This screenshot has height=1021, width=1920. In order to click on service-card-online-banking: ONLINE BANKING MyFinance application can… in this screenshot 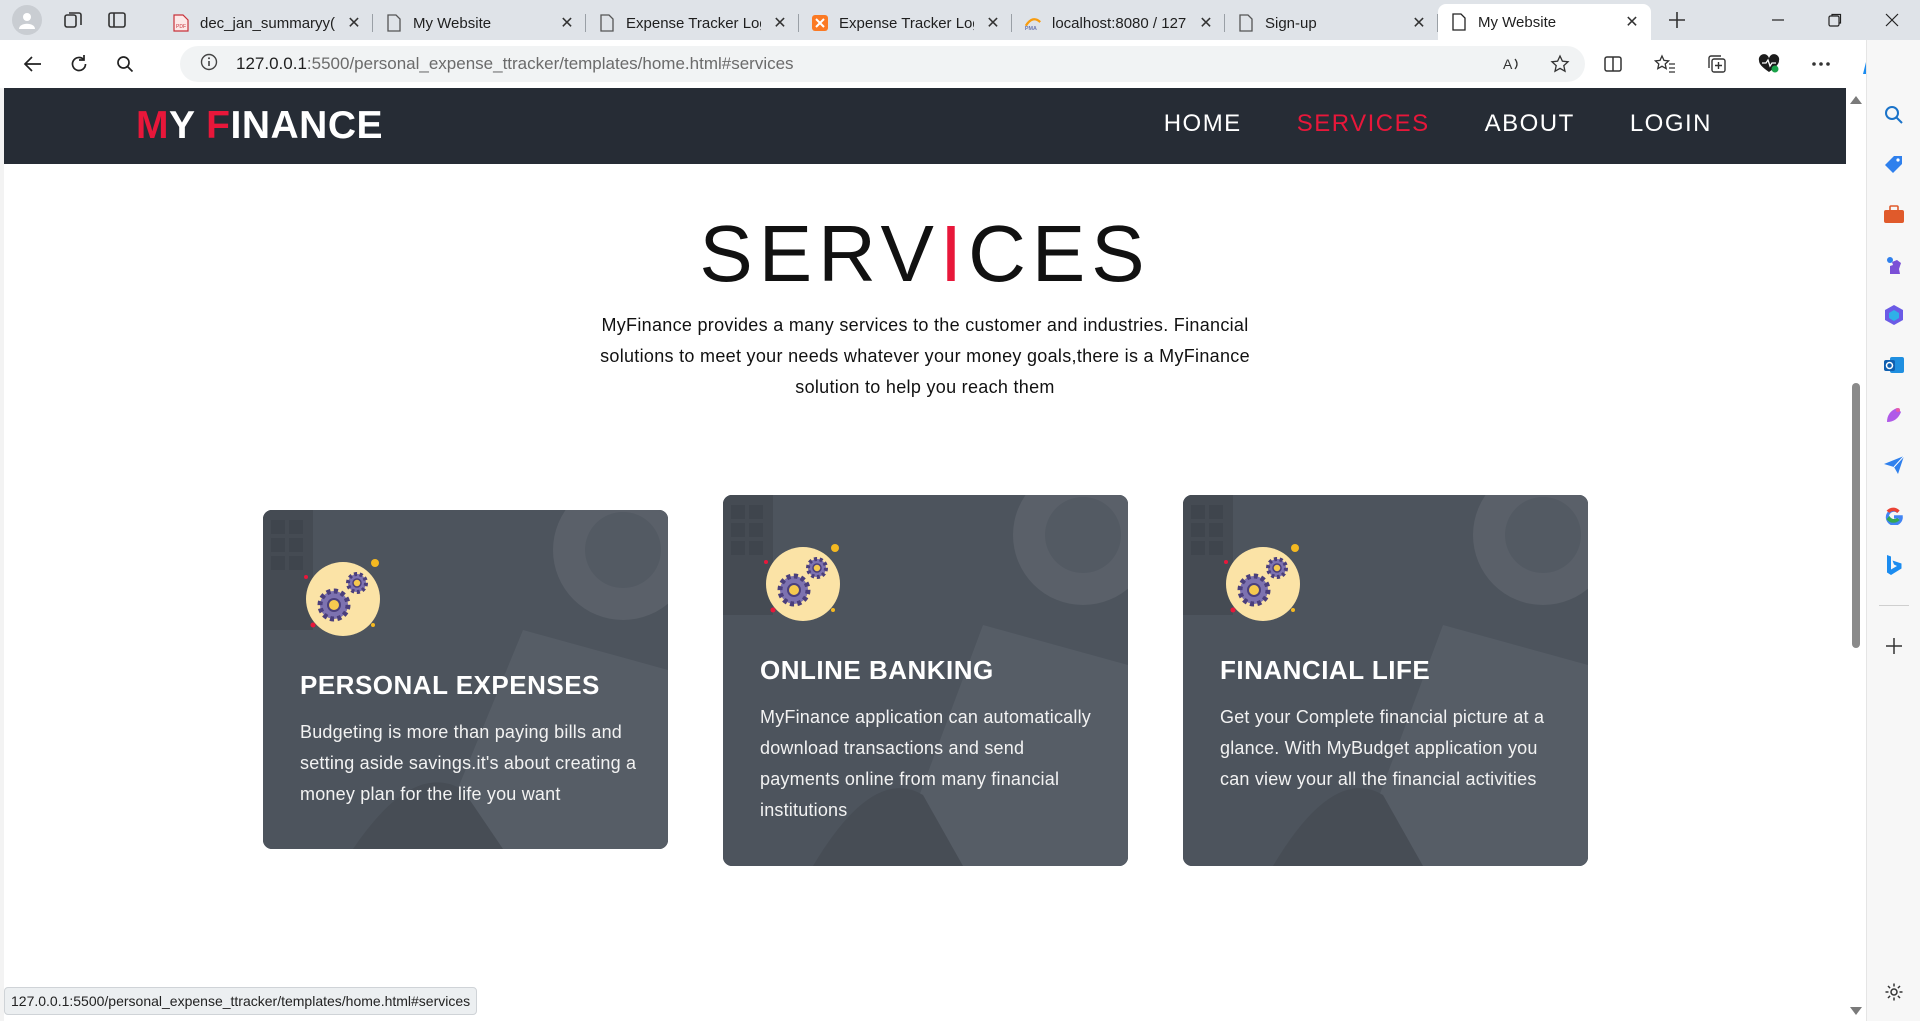, I will do `click(925, 680)`.